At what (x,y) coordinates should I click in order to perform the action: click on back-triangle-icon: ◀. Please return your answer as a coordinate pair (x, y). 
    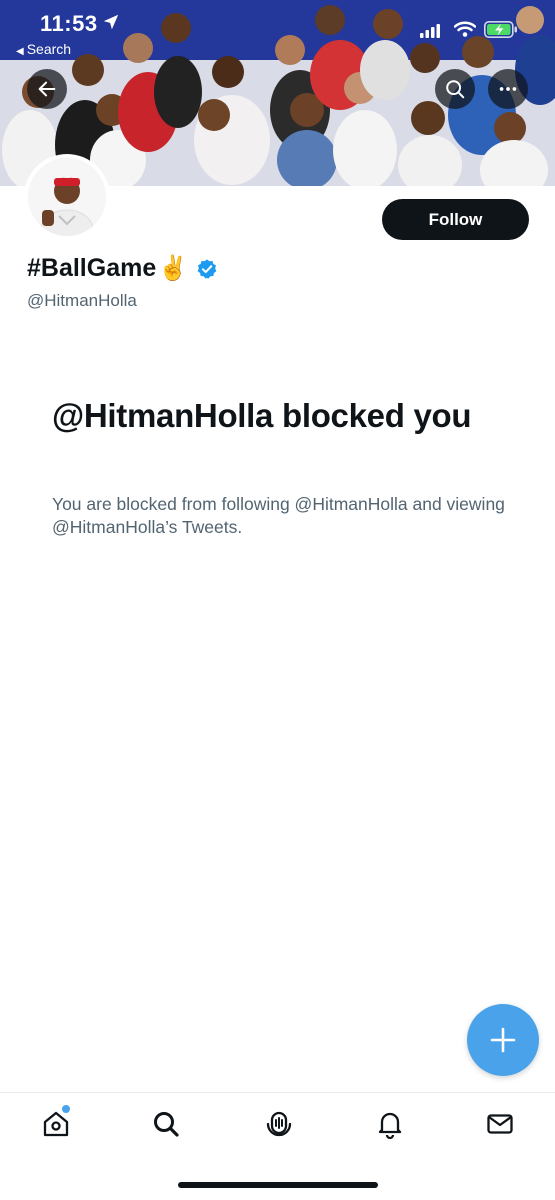
    Looking at the image, I should click on (20, 51).